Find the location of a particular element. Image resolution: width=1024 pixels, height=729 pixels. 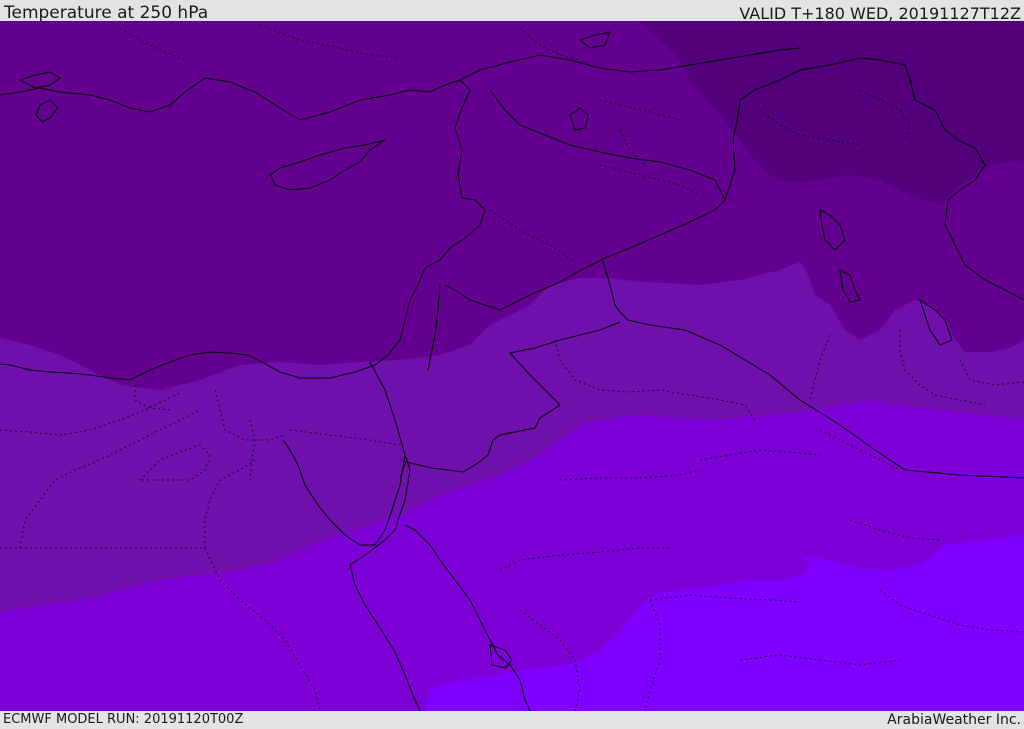

credit-label: ArabiaWeather Inc. is located at coordinates (954, 720).